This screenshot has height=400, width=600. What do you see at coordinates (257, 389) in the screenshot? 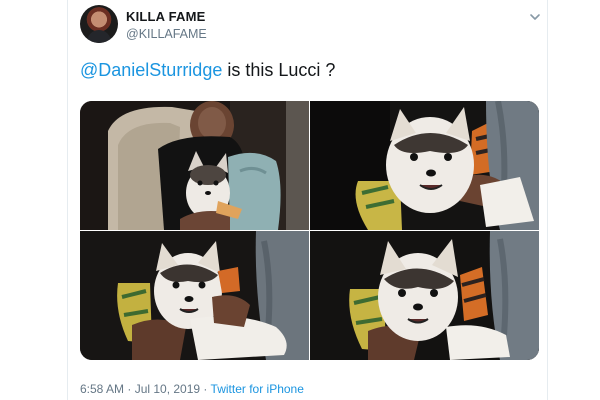
I see `source-link: Twitter for iPhone` at bounding box center [257, 389].